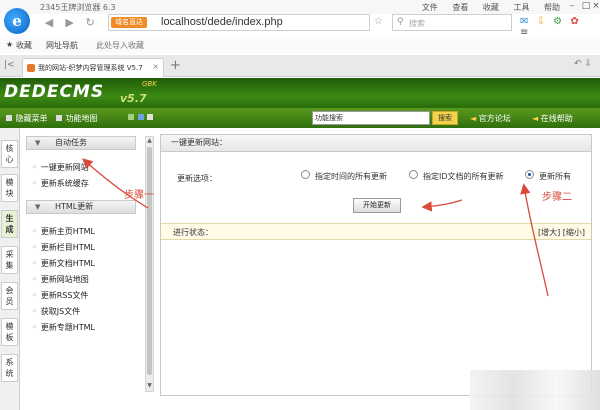 This screenshot has width=600, height=410. I want to click on toolbar-icons: ✉ ⇩ ⚙ ✿ ≡, so click(560, 27).